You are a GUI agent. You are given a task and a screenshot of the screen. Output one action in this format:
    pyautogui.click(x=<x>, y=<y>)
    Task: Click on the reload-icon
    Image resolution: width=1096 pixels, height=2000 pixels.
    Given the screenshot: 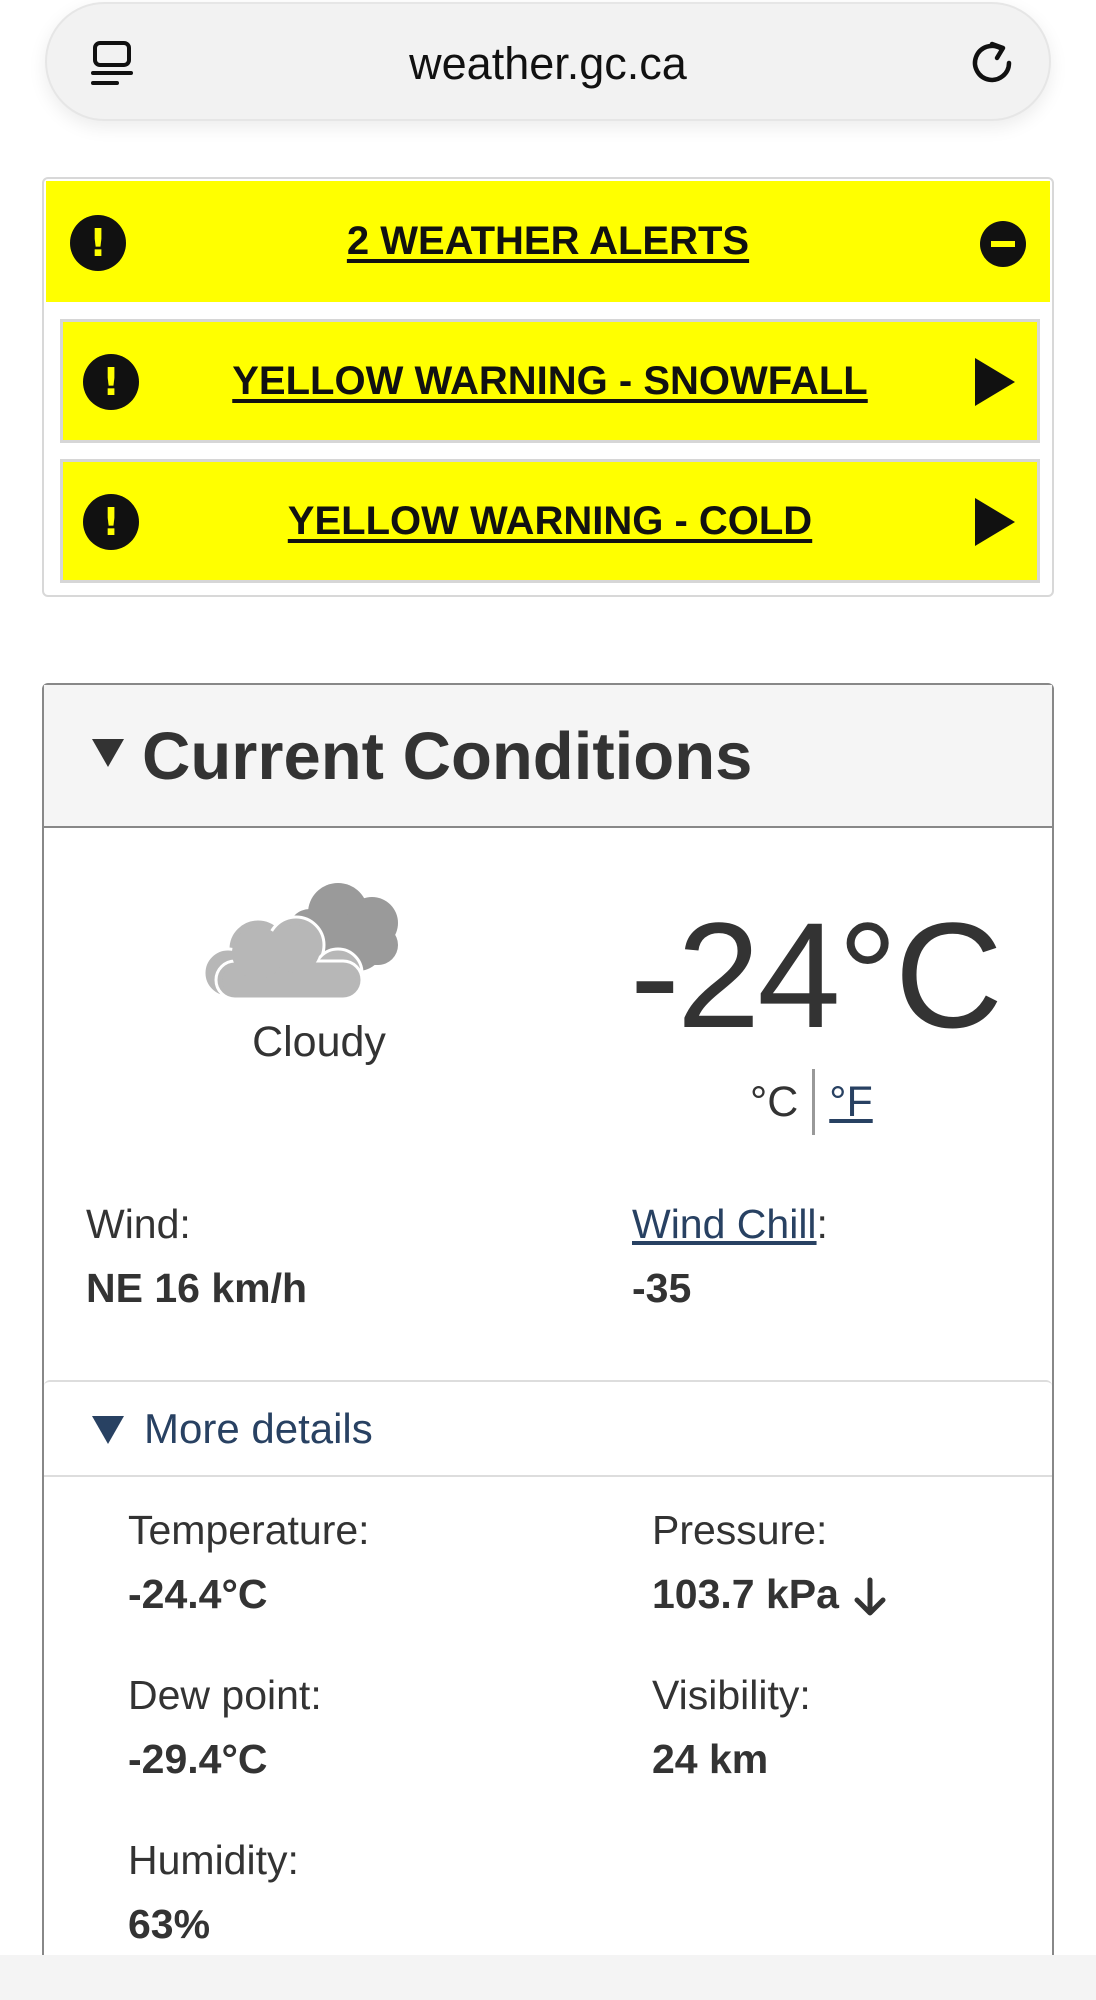 What is the action you would take?
    pyautogui.click(x=992, y=63)
    